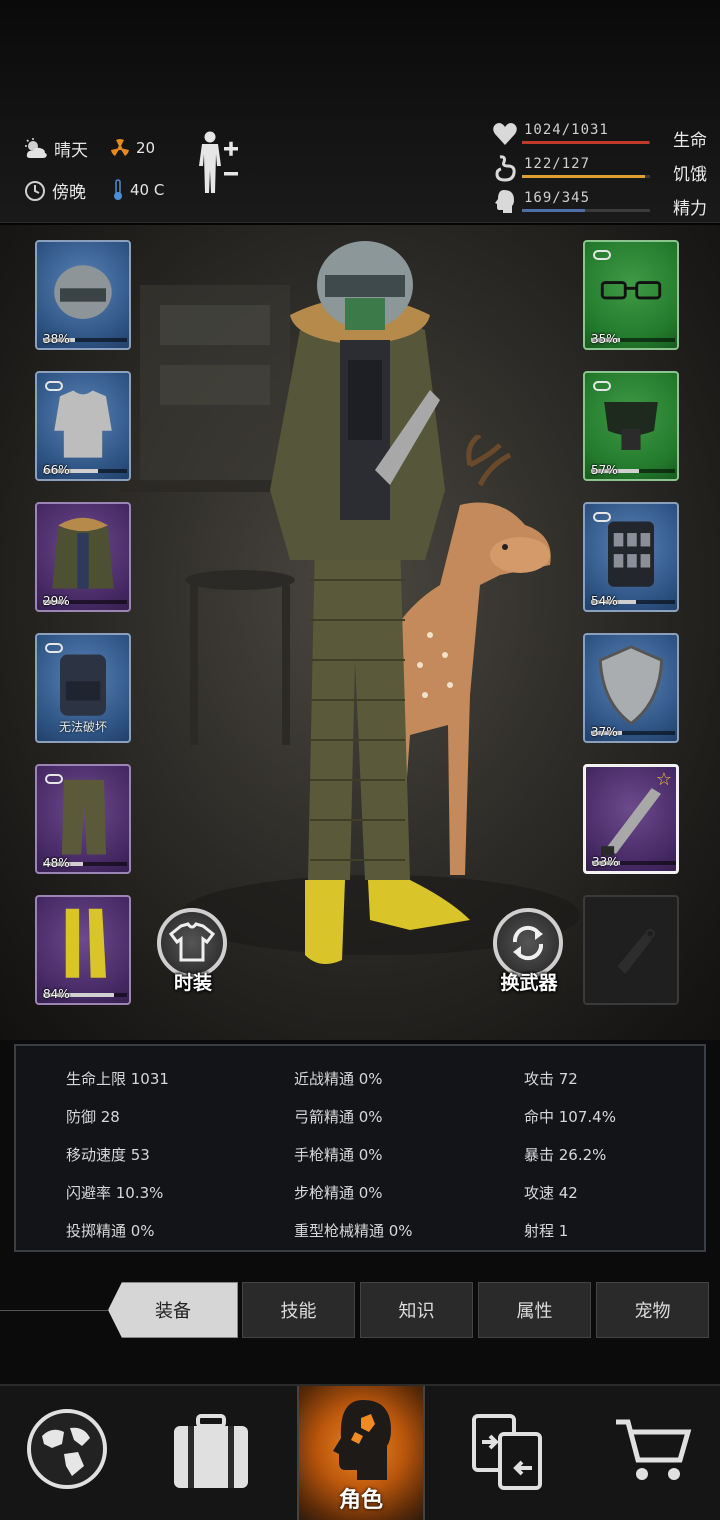 The height and width of the screenshot is (1520, 720). What do you see at coordinates (370, 602) in the screenshot?
I see `player-character` at bounding box center [370, 602].